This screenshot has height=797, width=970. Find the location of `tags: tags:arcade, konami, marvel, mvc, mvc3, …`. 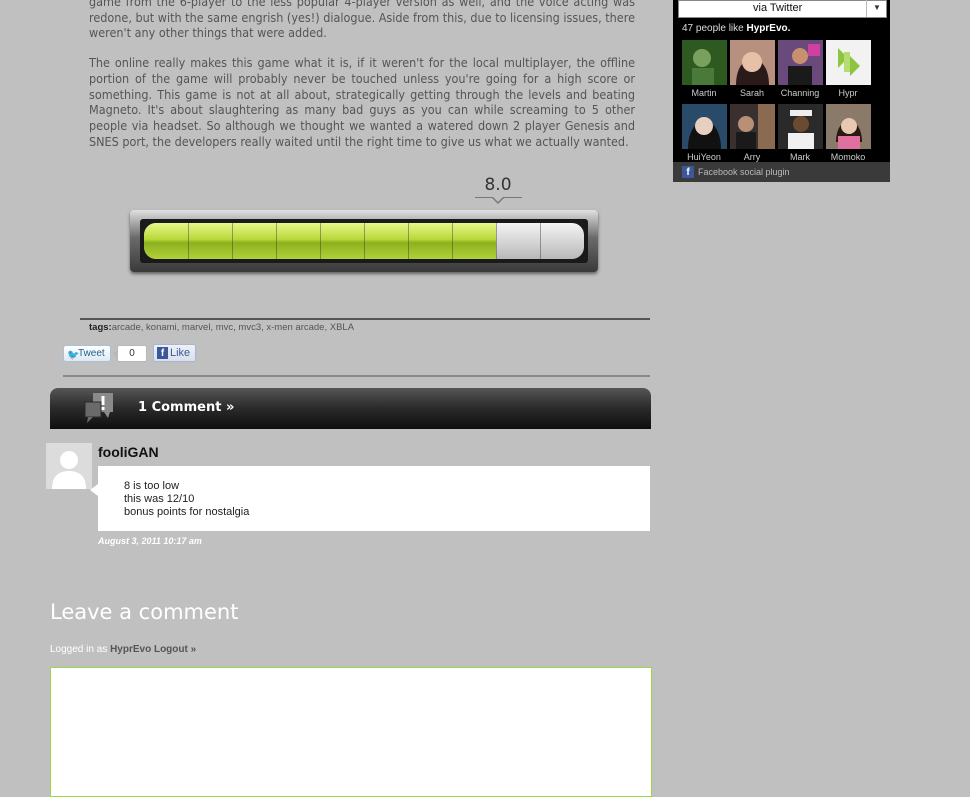

tags: tags:arcade, konami, marvel, mvc, mvc3, … is located at coordinates (221, 327).